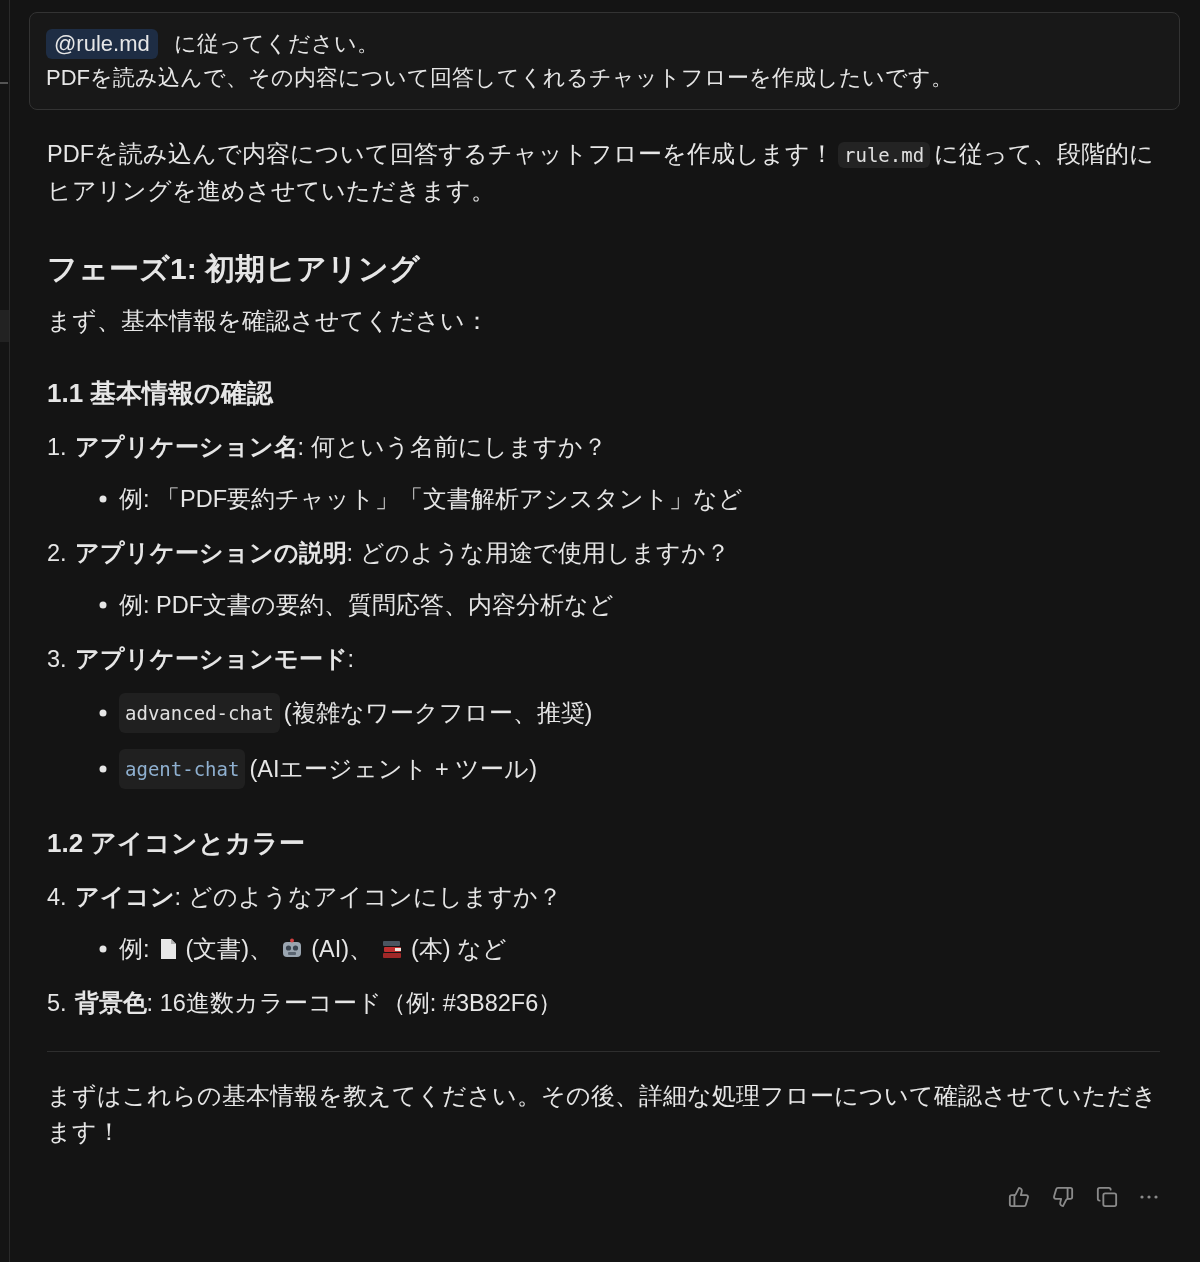 Image resolution: width=1200 pixels, height=1262 pixels. I want to click on list-item-text: 背景色: 16進数カラーコード（例: #3B82F6）, so click(318, 1003).